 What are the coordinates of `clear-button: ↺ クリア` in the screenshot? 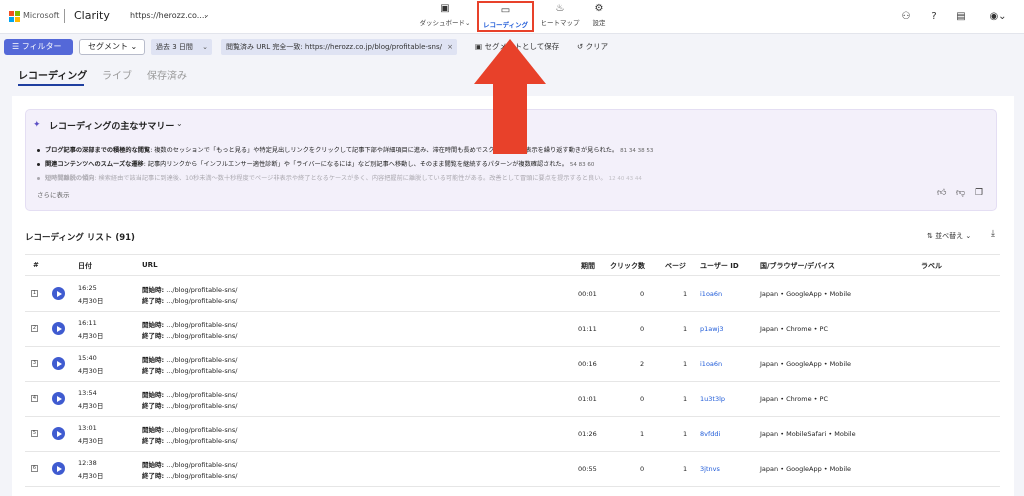 It's located at (592, 47).